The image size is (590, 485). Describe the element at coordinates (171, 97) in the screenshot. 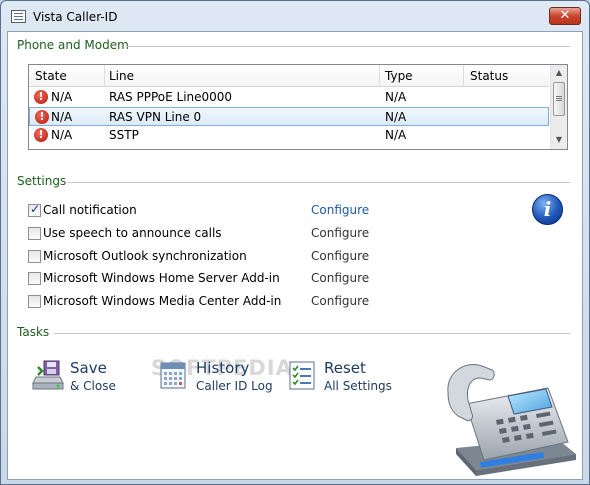

I see `row-line: RAS PPPoE Line0000` at that location.